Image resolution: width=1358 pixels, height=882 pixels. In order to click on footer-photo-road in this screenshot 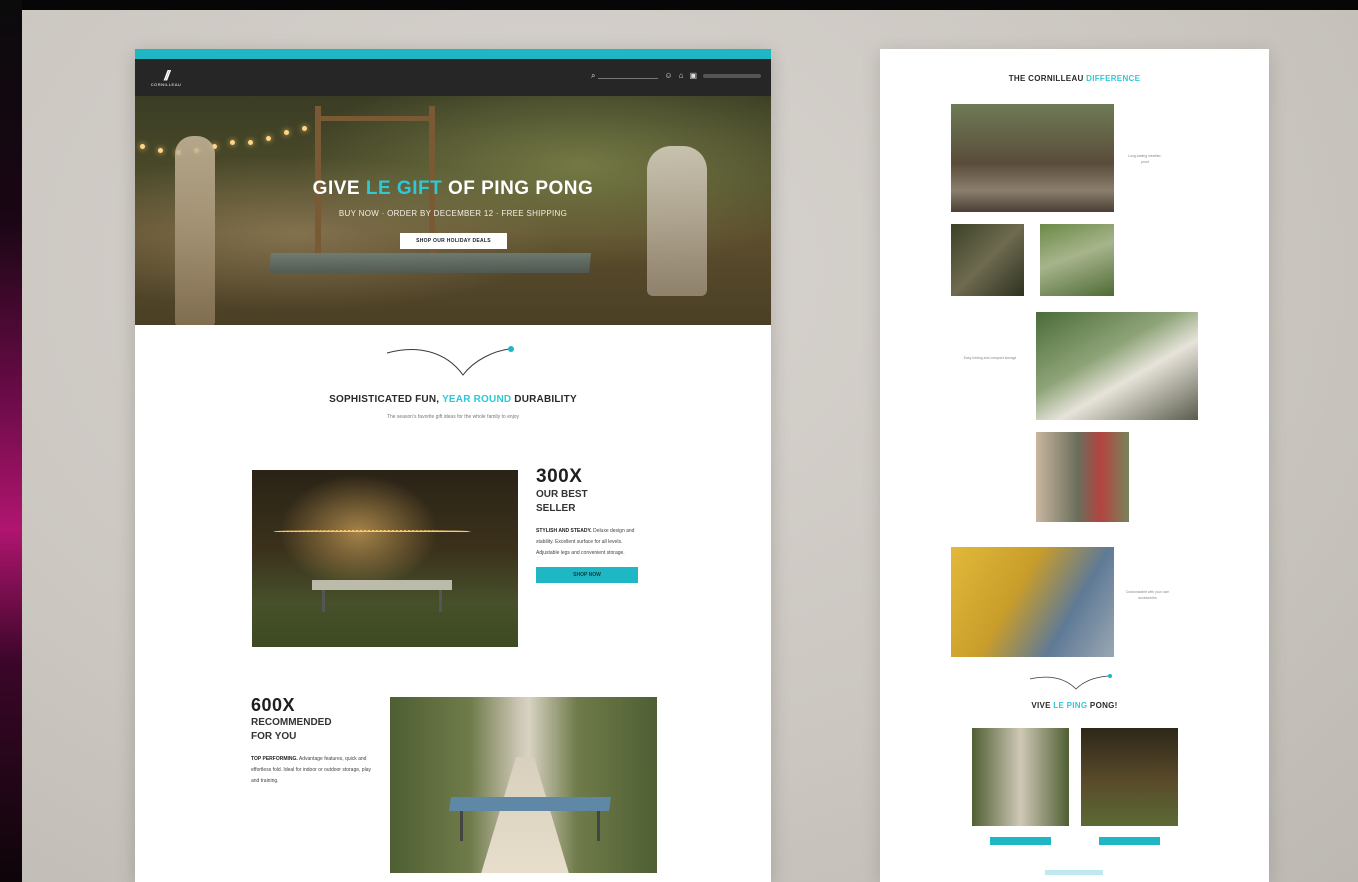, I will do `click(1020, 777)`.